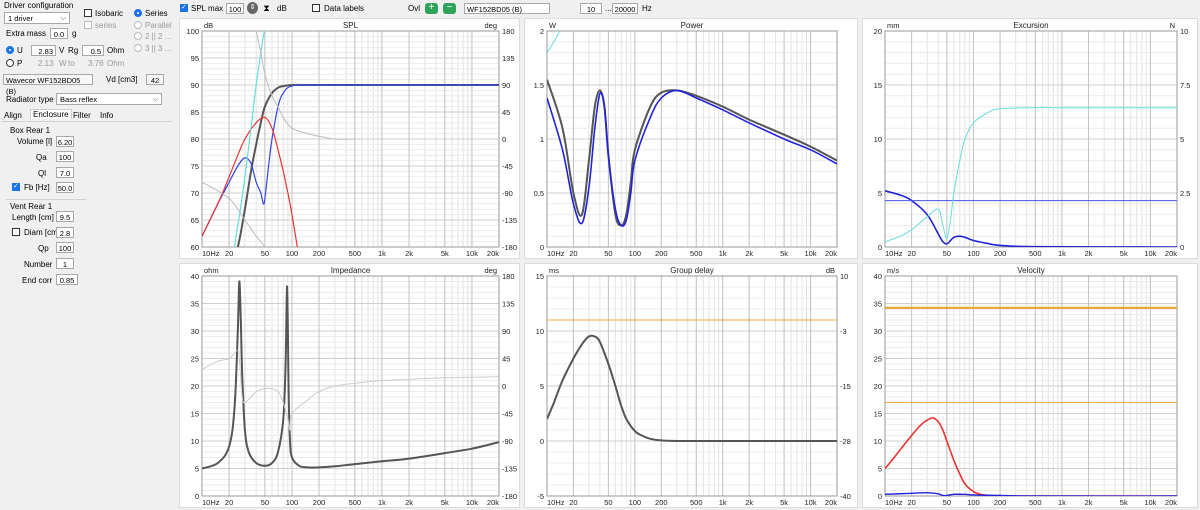 The width and height of the screenshot is (1200, 510). I want to click on v-label: V, so click(62, 50).